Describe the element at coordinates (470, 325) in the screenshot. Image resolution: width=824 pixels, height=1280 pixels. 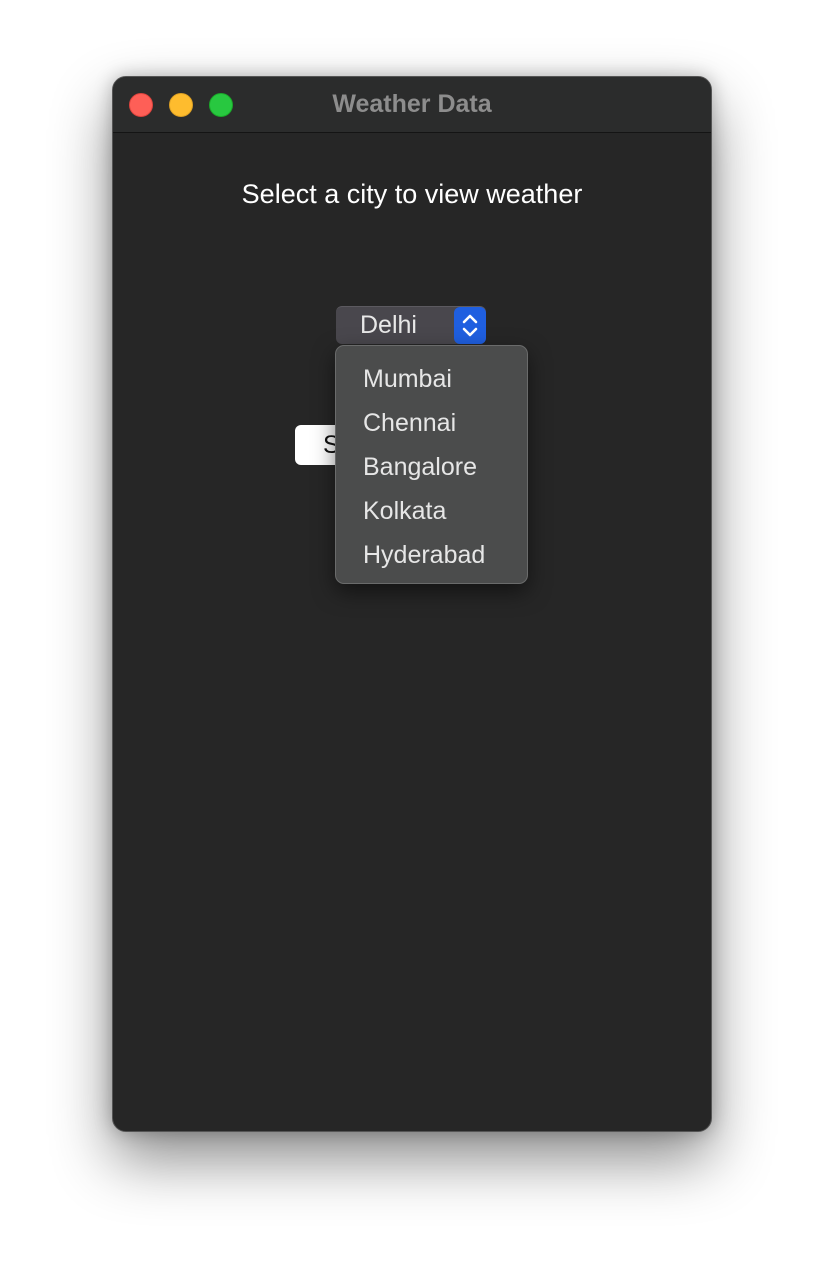
I see `chevron-up-down-icon` at that location.